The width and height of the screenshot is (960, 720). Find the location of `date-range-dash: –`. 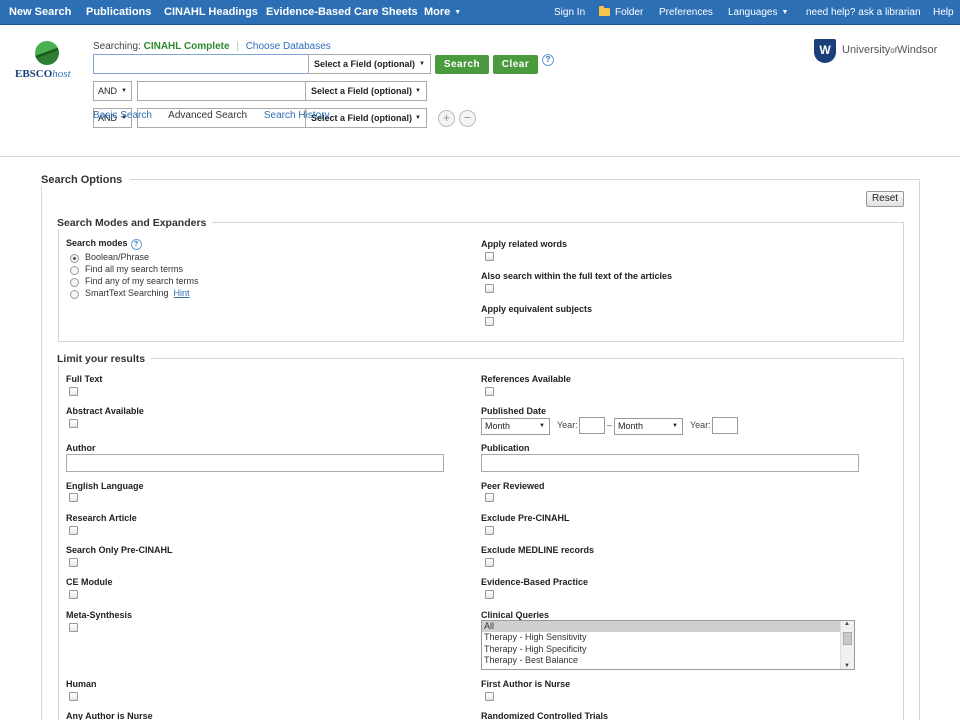

date-range-dash: – is located at coordinates (610, 425).